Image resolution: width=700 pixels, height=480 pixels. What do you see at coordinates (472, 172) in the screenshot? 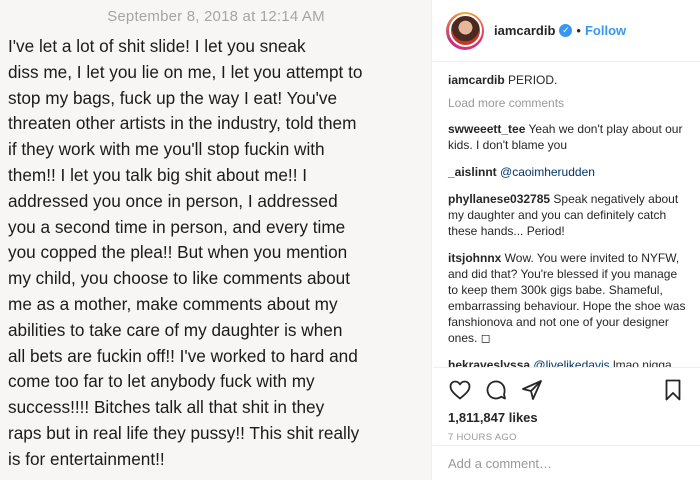
I see `comment-username: _aislinnt` at bounding box center [472, 172].